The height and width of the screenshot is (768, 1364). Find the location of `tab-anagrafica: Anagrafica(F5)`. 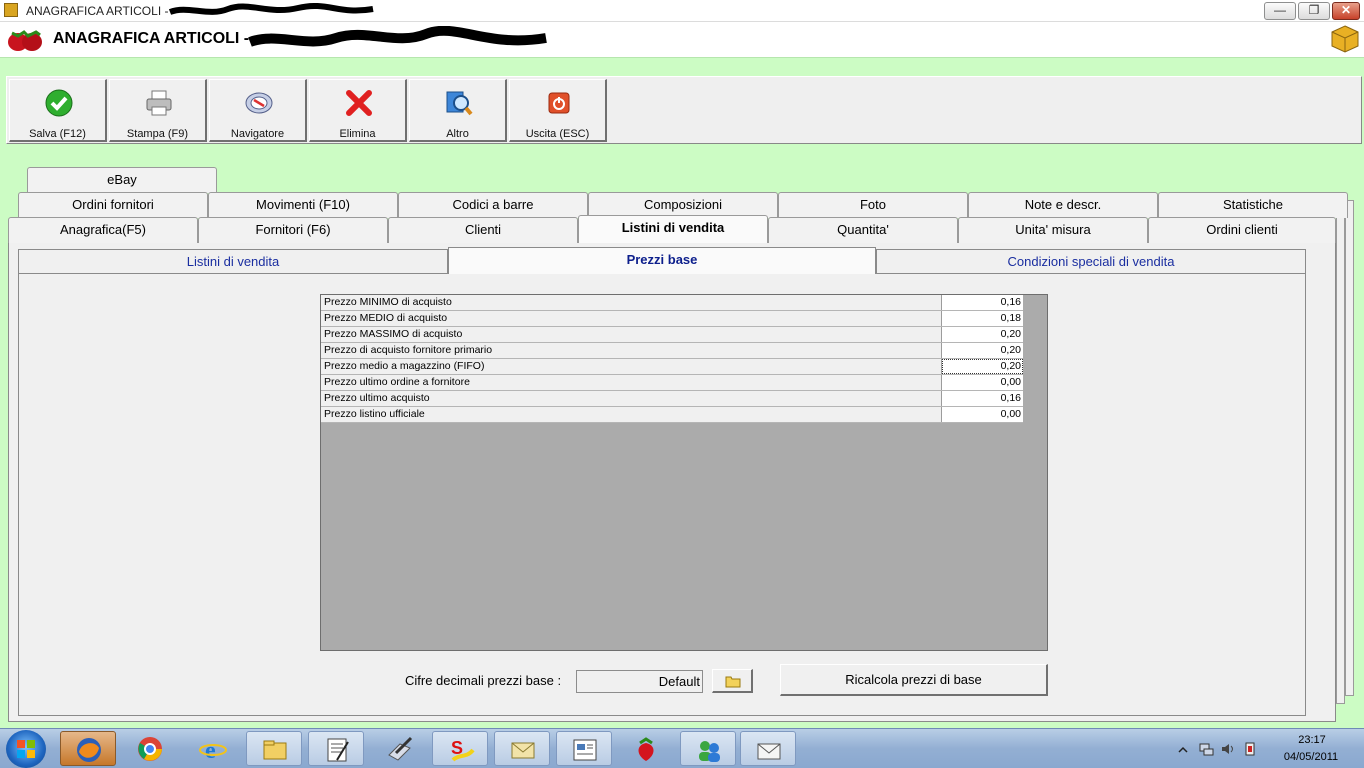

tab-anagrafica: Anagrafica(F5) is located at coordinates (103, 230).